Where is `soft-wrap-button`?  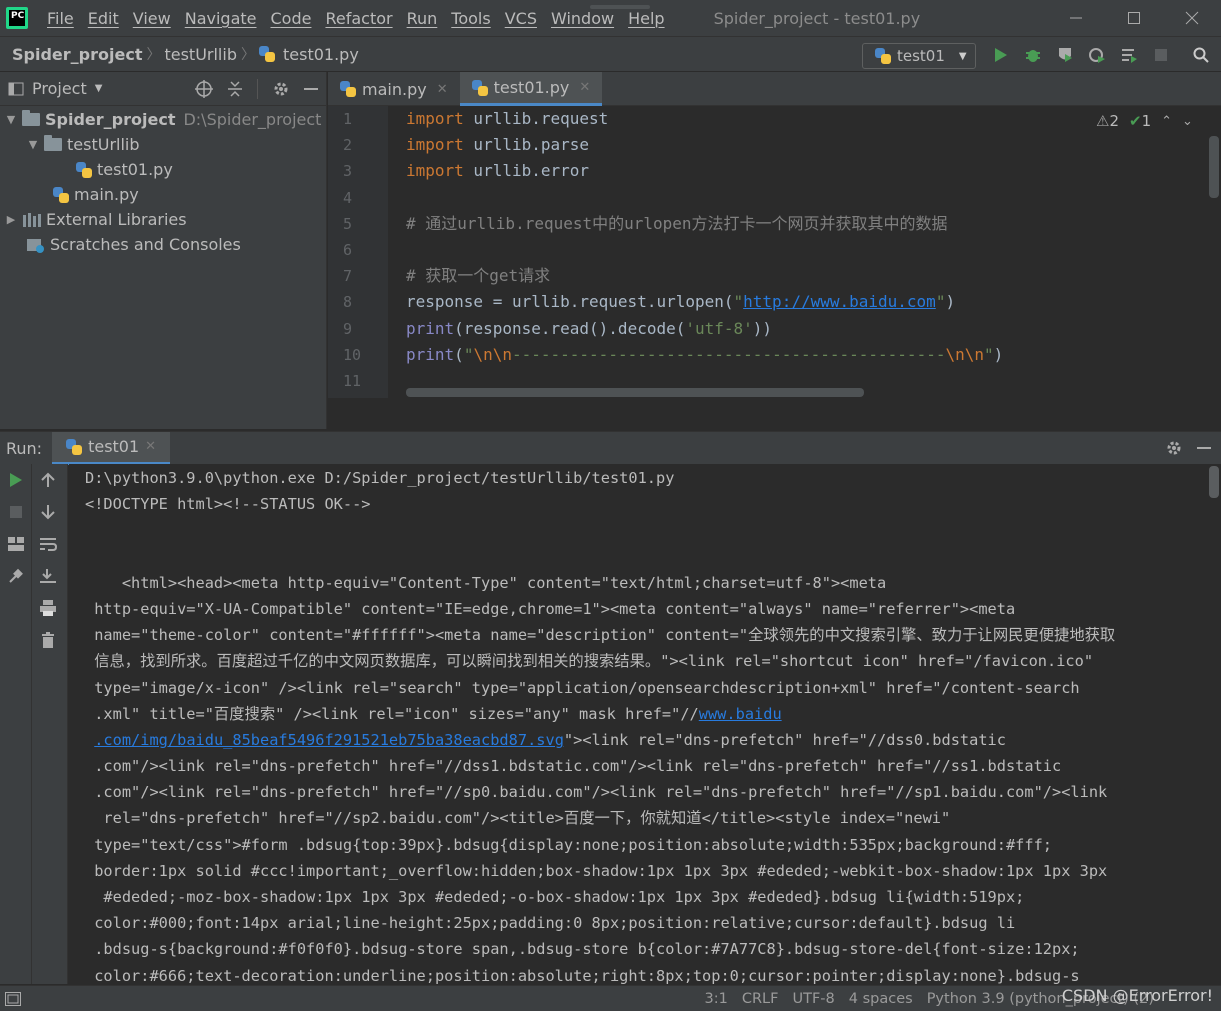 soft-wrap-button is located at coordinates (48, 544).